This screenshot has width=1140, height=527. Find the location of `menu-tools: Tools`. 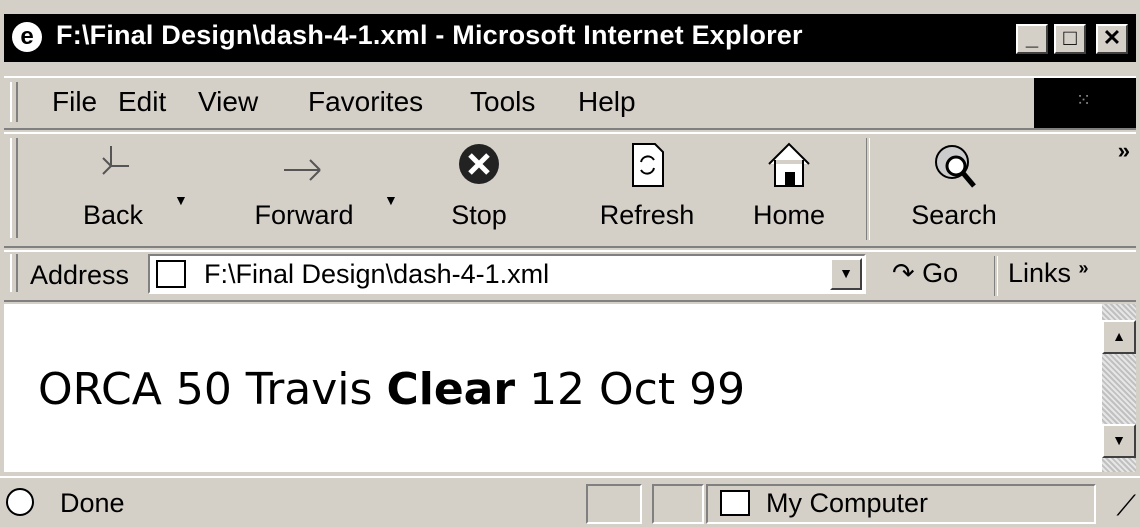

menu-tools: Tools is located at coordinates (502, 102).